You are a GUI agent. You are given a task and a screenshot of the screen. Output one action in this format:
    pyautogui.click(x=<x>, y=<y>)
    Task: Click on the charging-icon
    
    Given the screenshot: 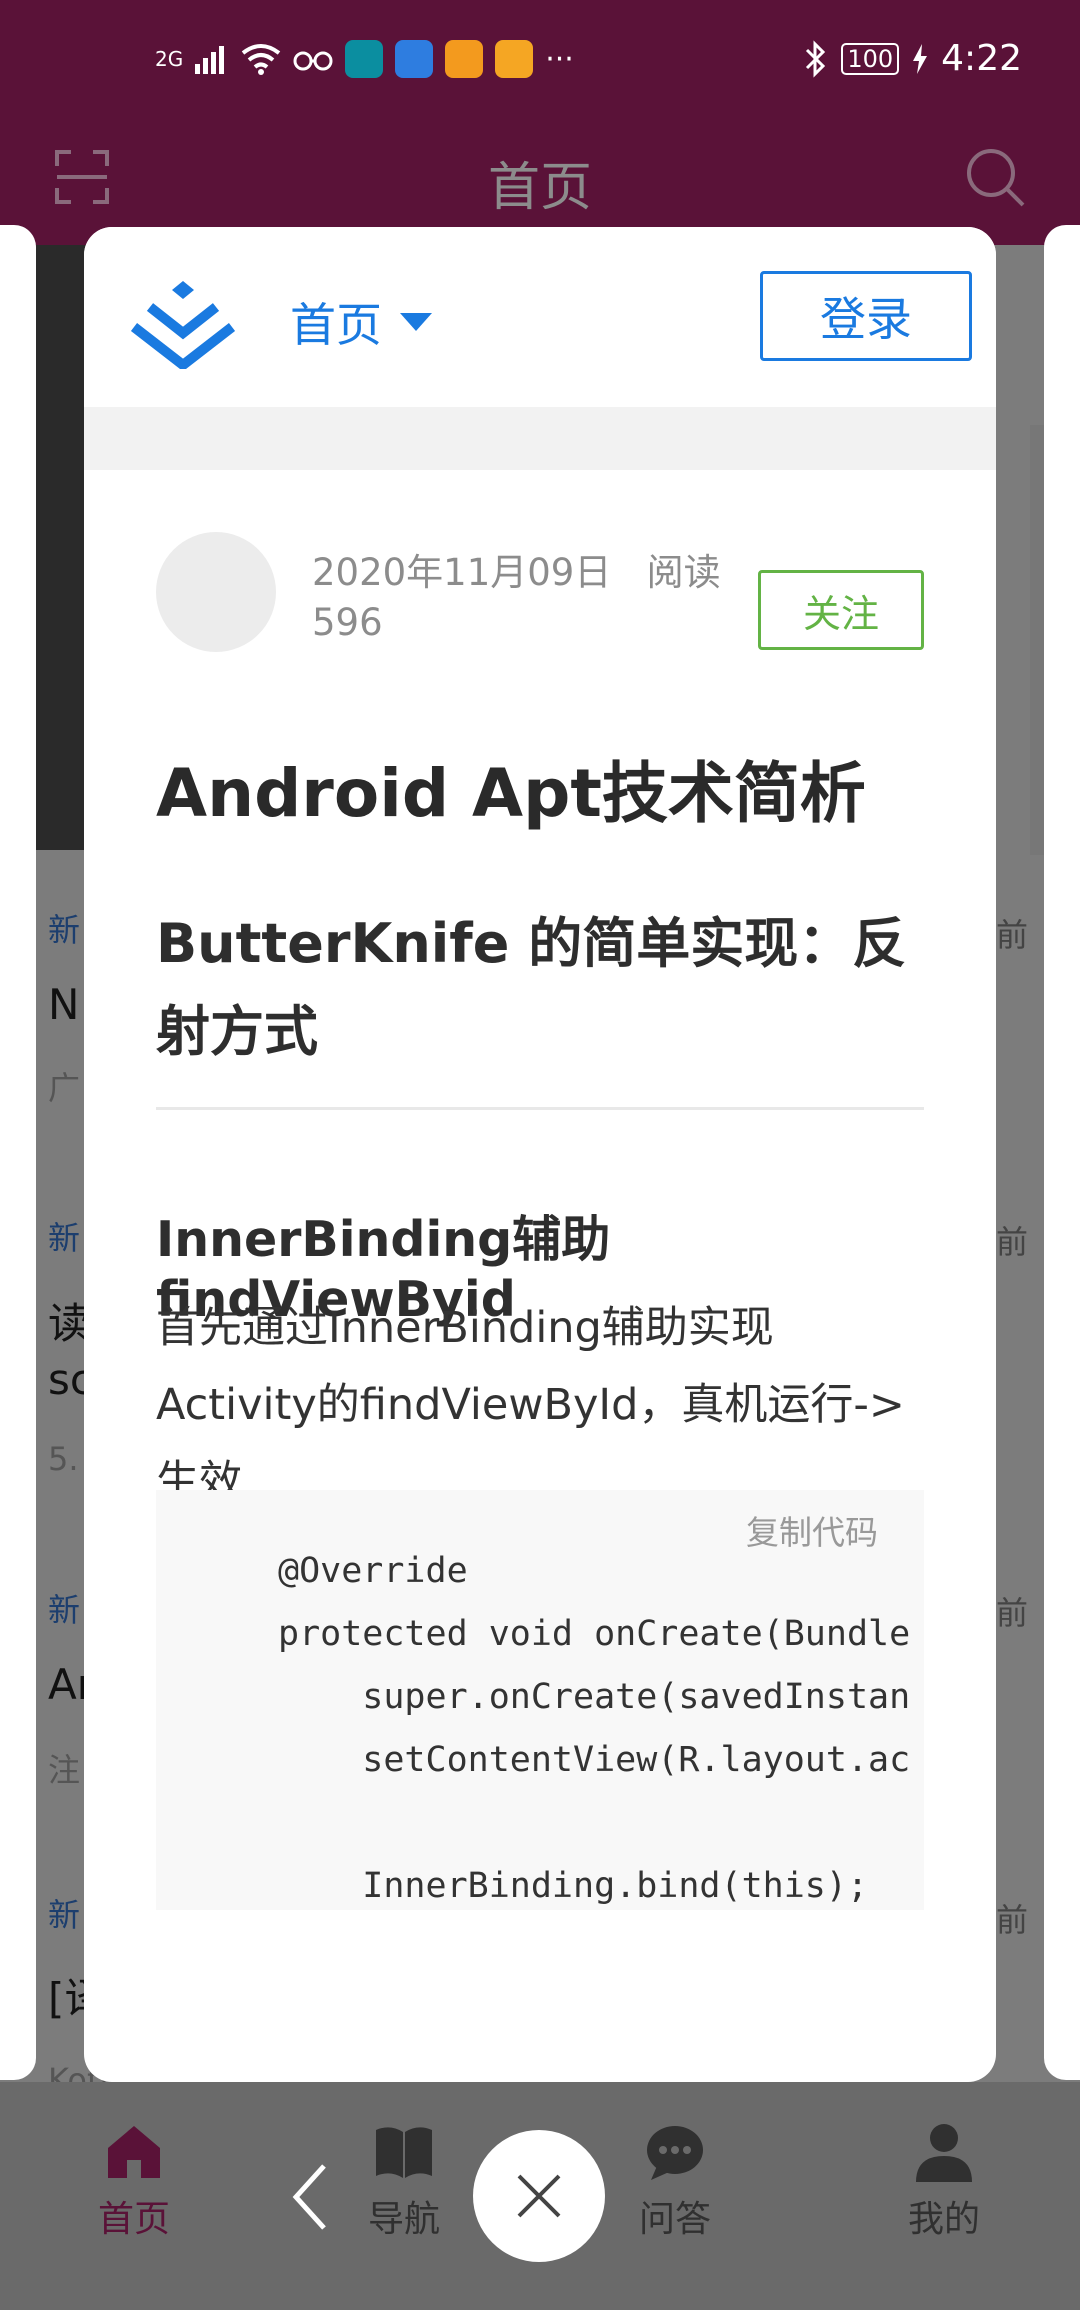 What is the action you would take?
    pyautogui.click(x=920, y=58)
    